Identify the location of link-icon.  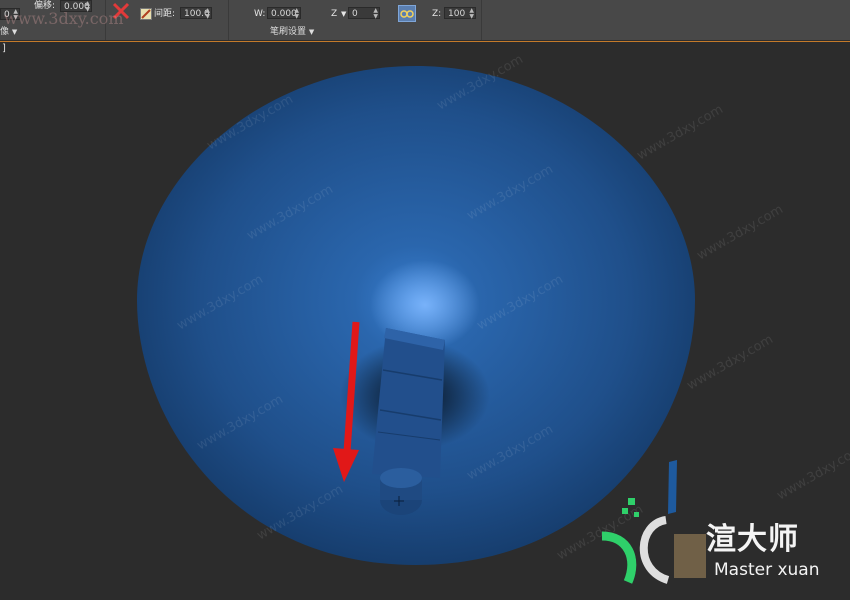
(407, 14).